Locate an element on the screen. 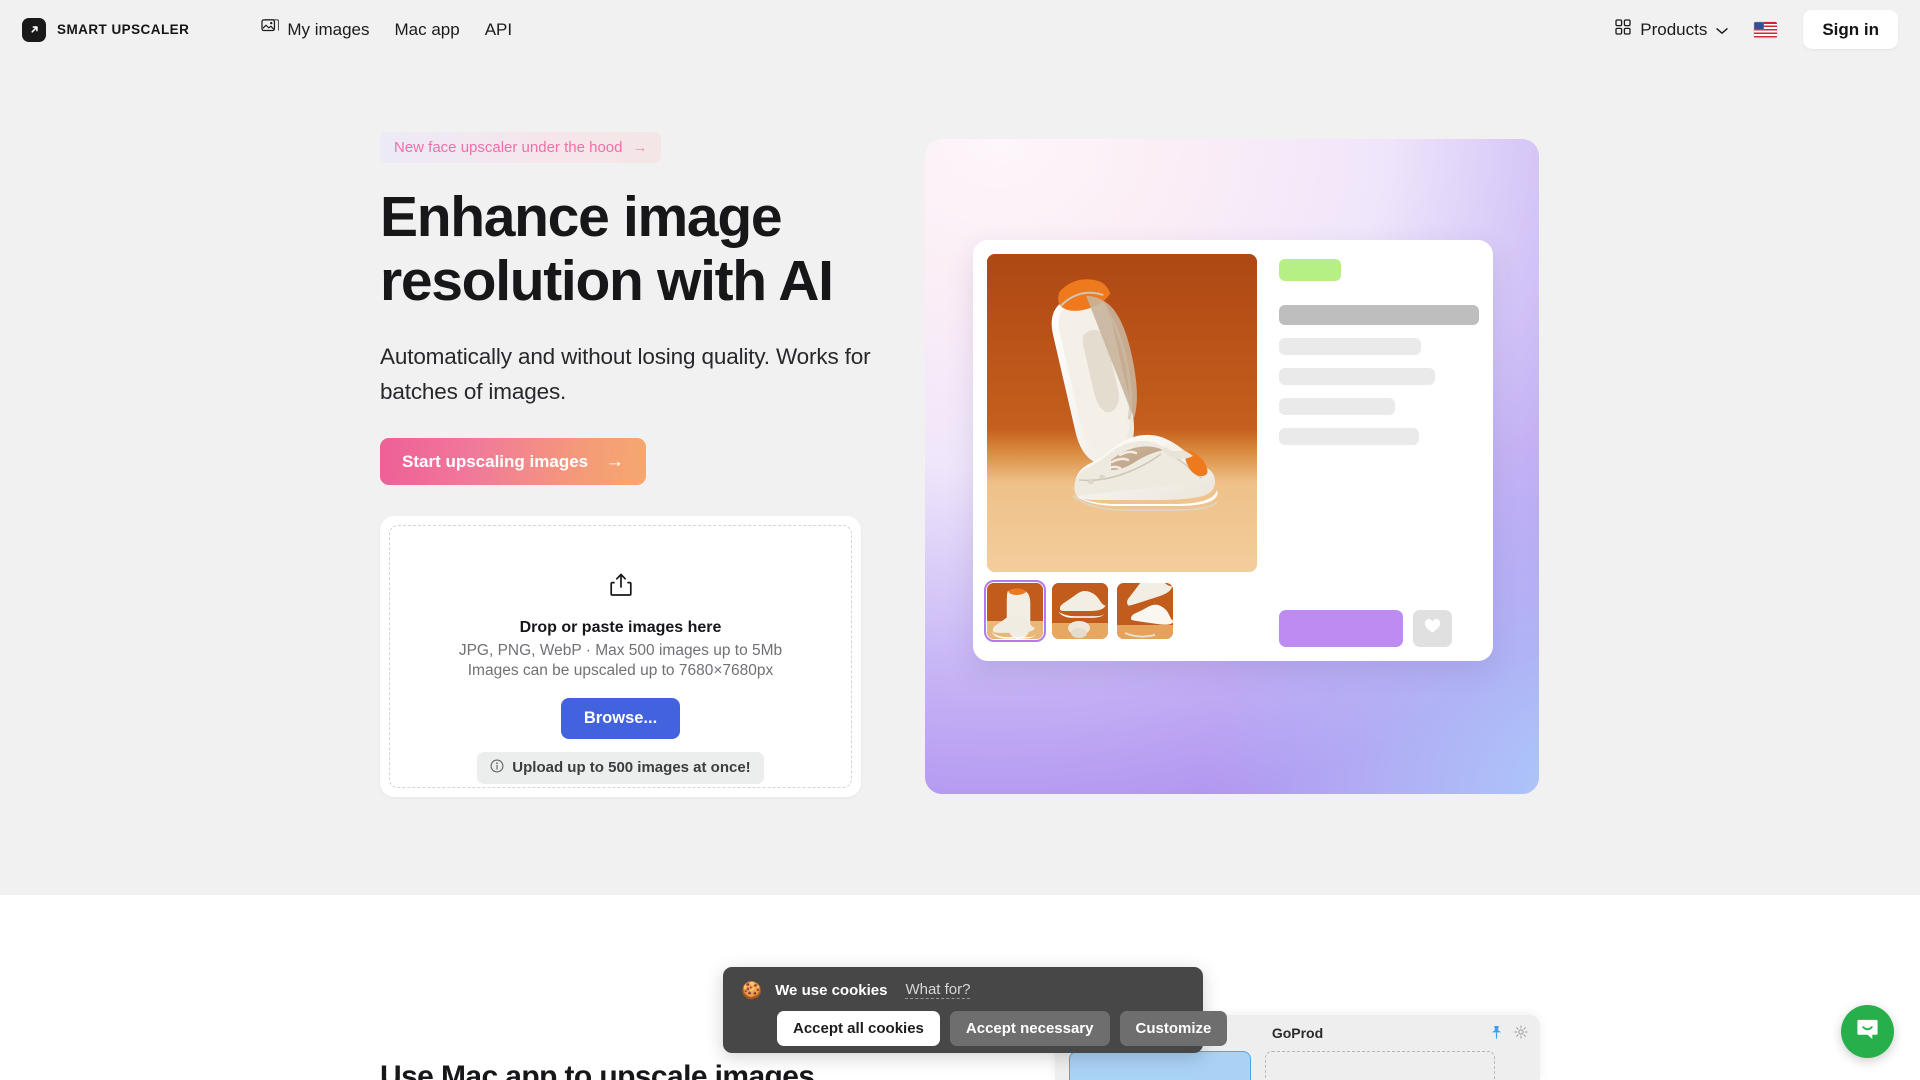 This screenshot has height=1080, width=1920. chat-smile-icon is located at coordinates (1867, 1032).